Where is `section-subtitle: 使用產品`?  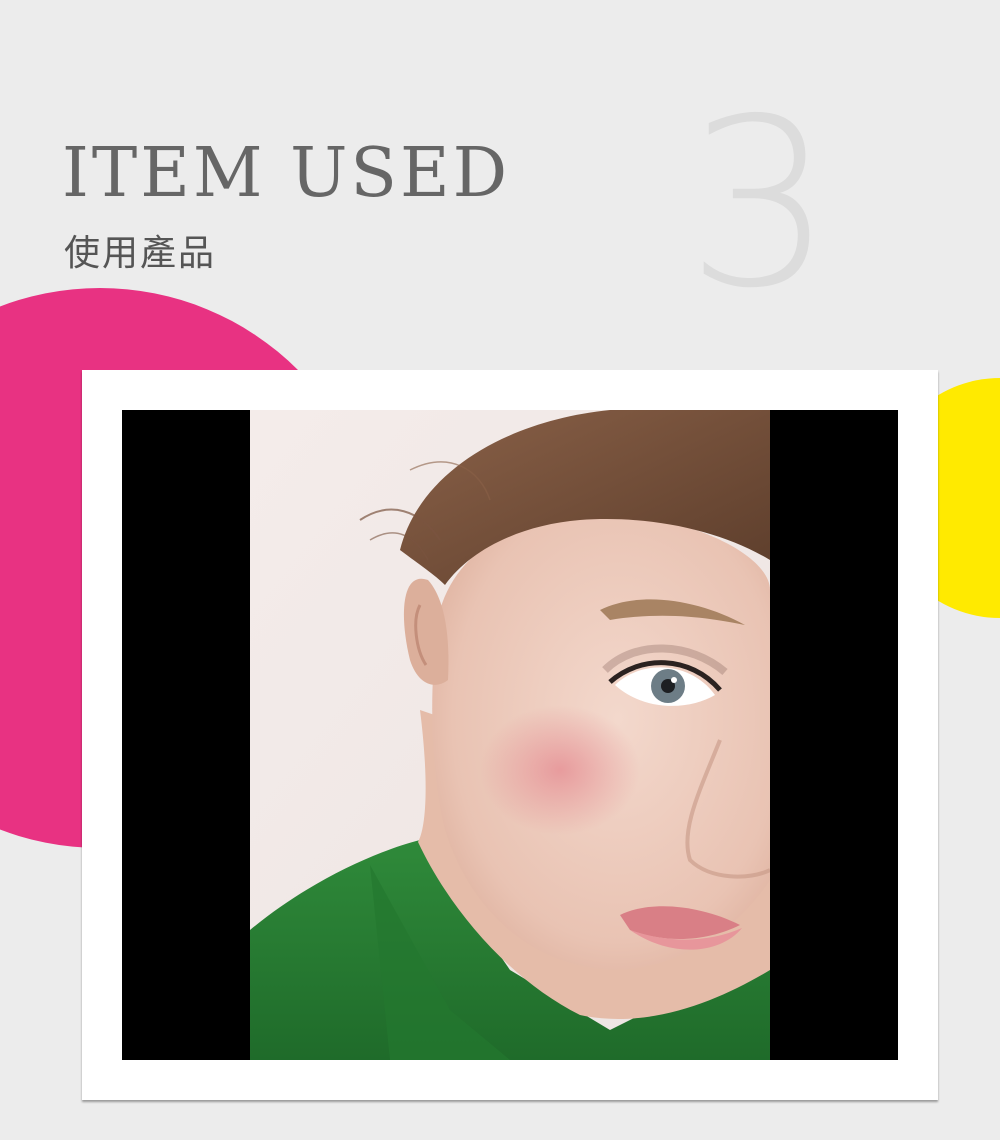 section-subtitle: 使用產品 is located at coordinates (140, 253).